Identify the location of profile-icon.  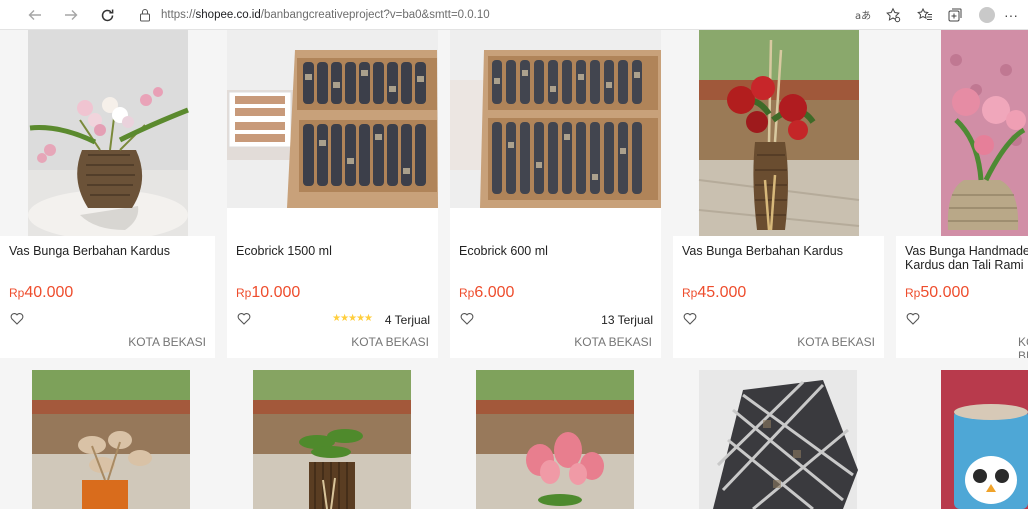
(987, 15).